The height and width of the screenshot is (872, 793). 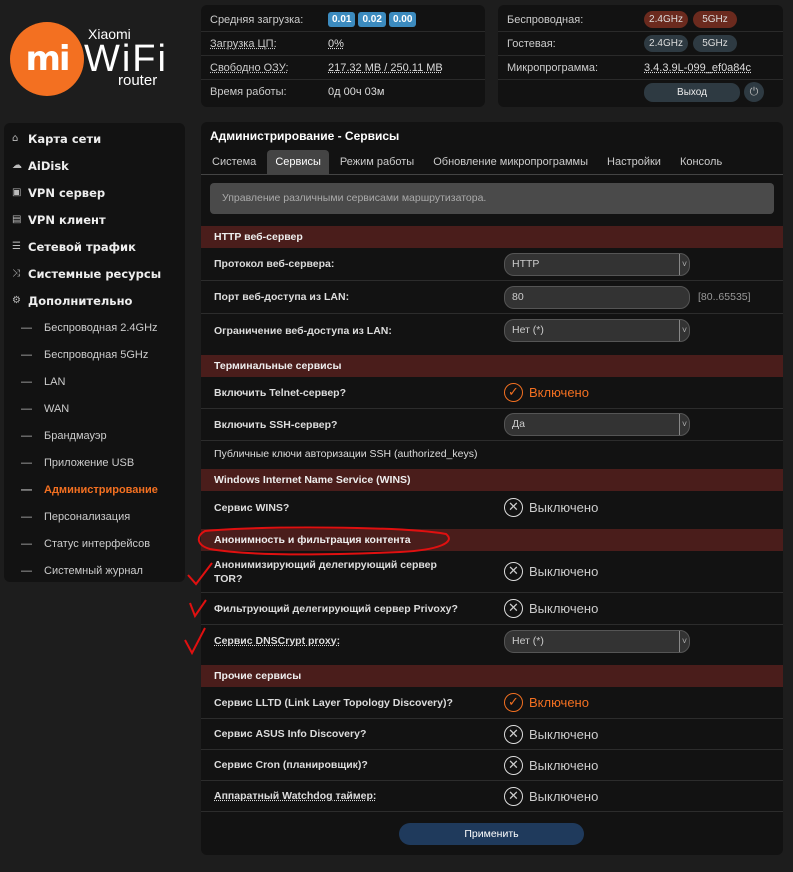 What do you see at coordinates (597, 330) in the screenshot?
I see `web-restrict-select: Нет (*)` at bounding box center [597, 330].